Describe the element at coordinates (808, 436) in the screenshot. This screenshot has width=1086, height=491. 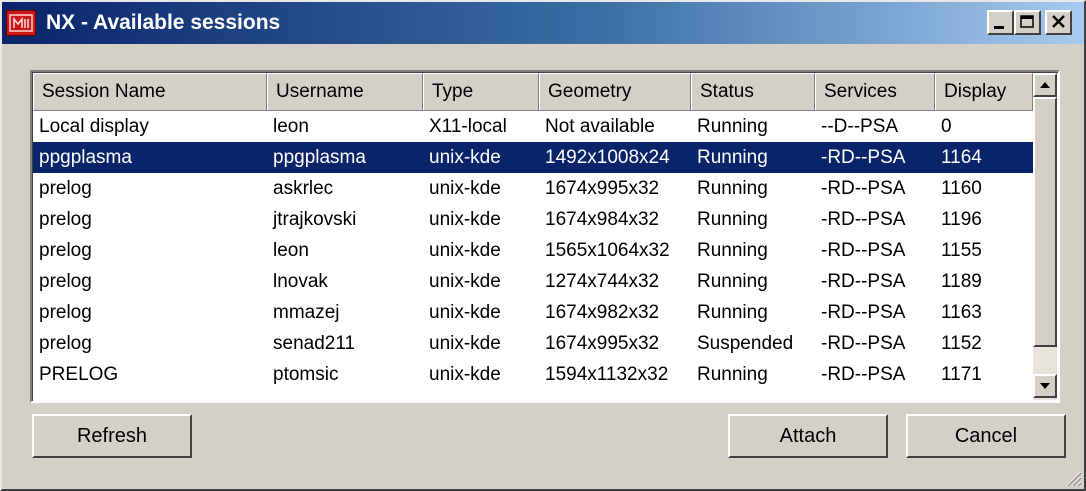
I see `attach-button: Attach` at that location.